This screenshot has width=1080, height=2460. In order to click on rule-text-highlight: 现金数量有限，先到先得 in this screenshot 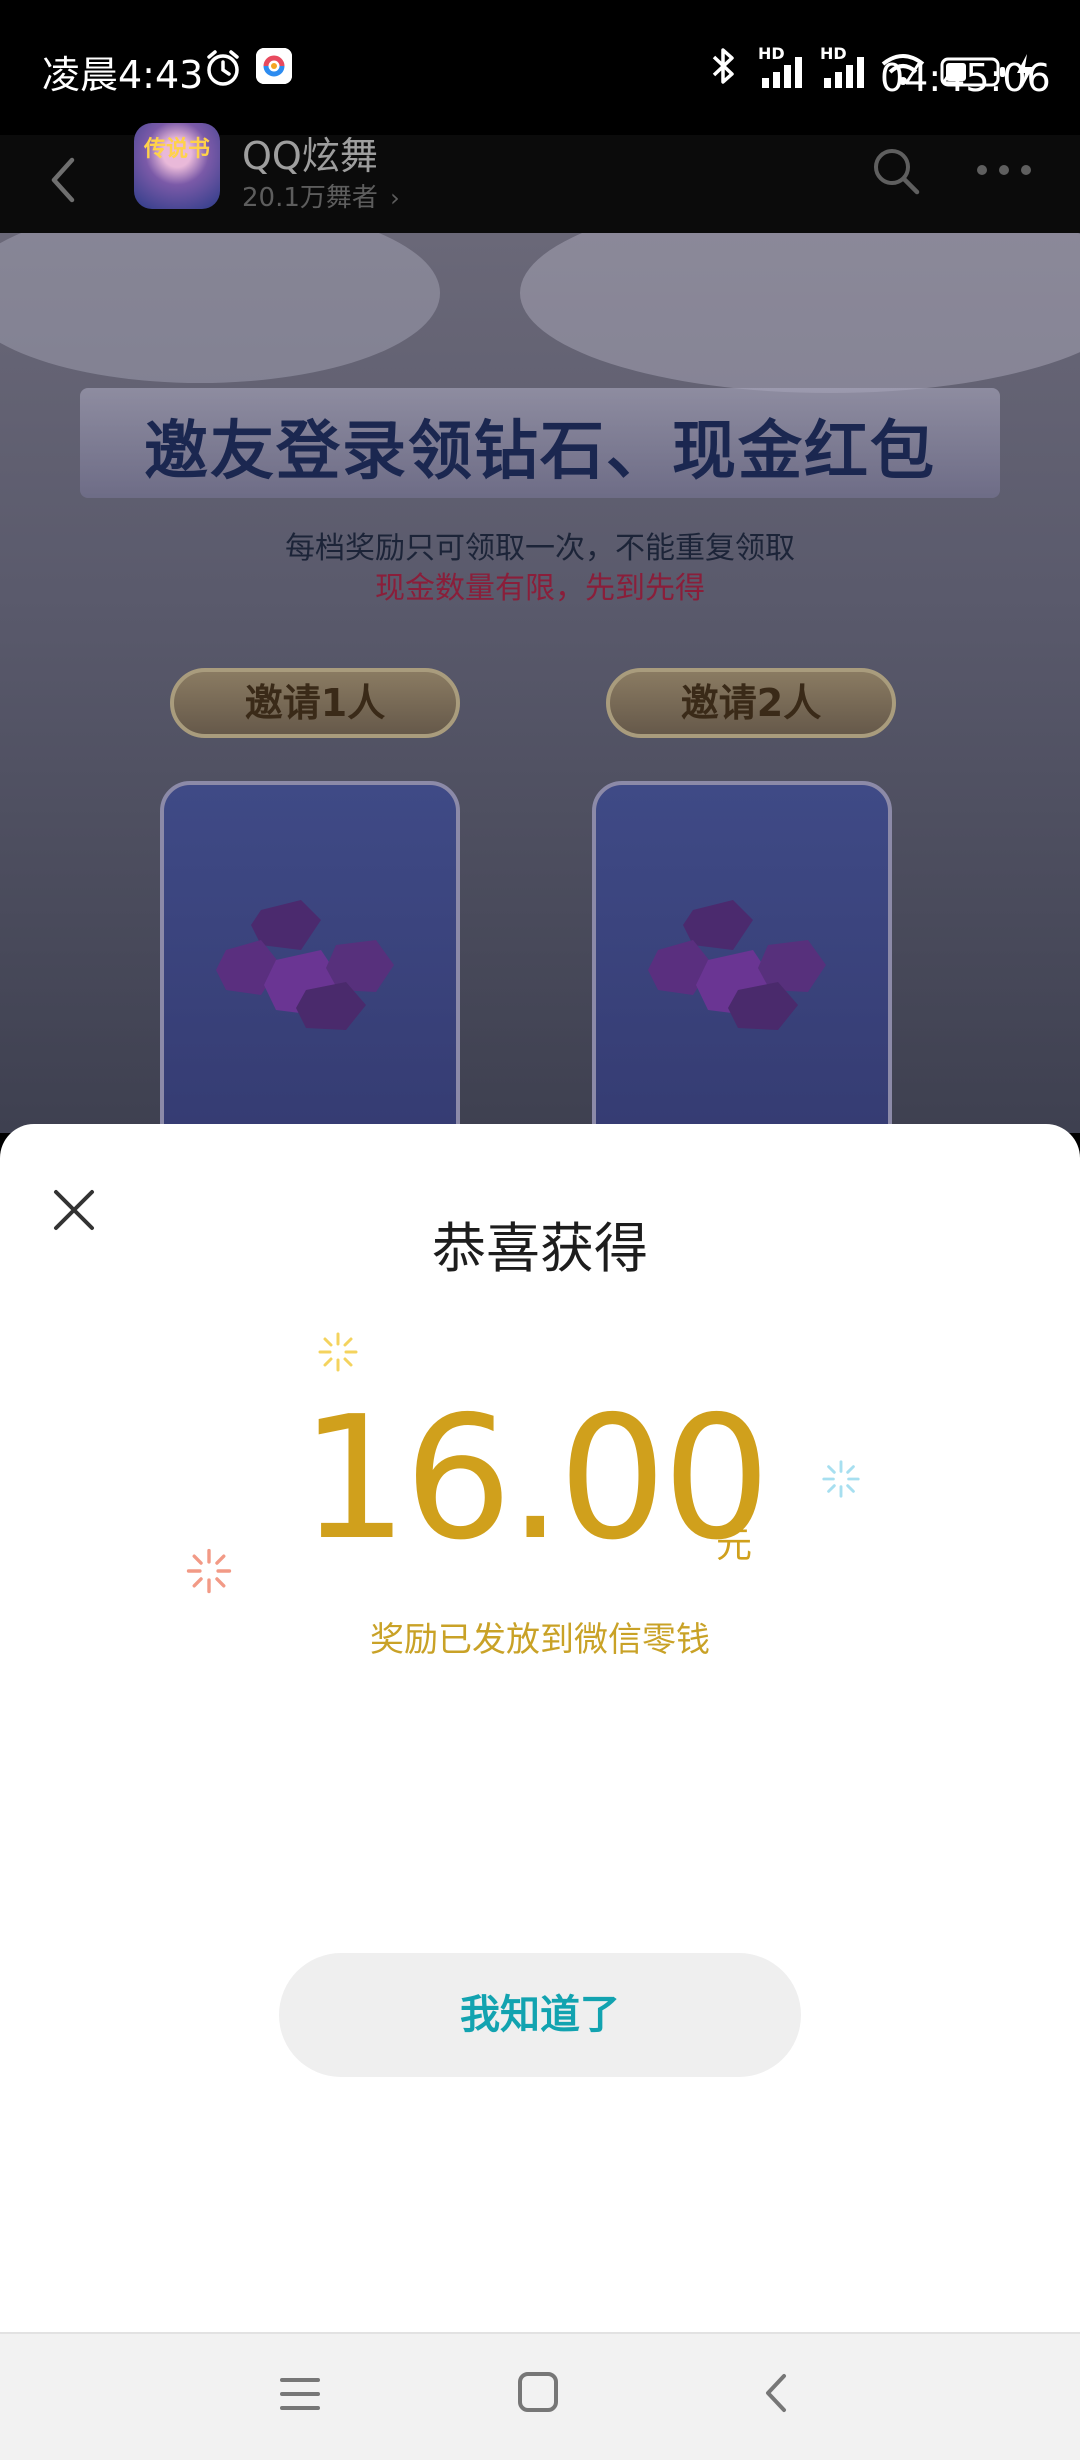, I will do `click(540, 588)`.